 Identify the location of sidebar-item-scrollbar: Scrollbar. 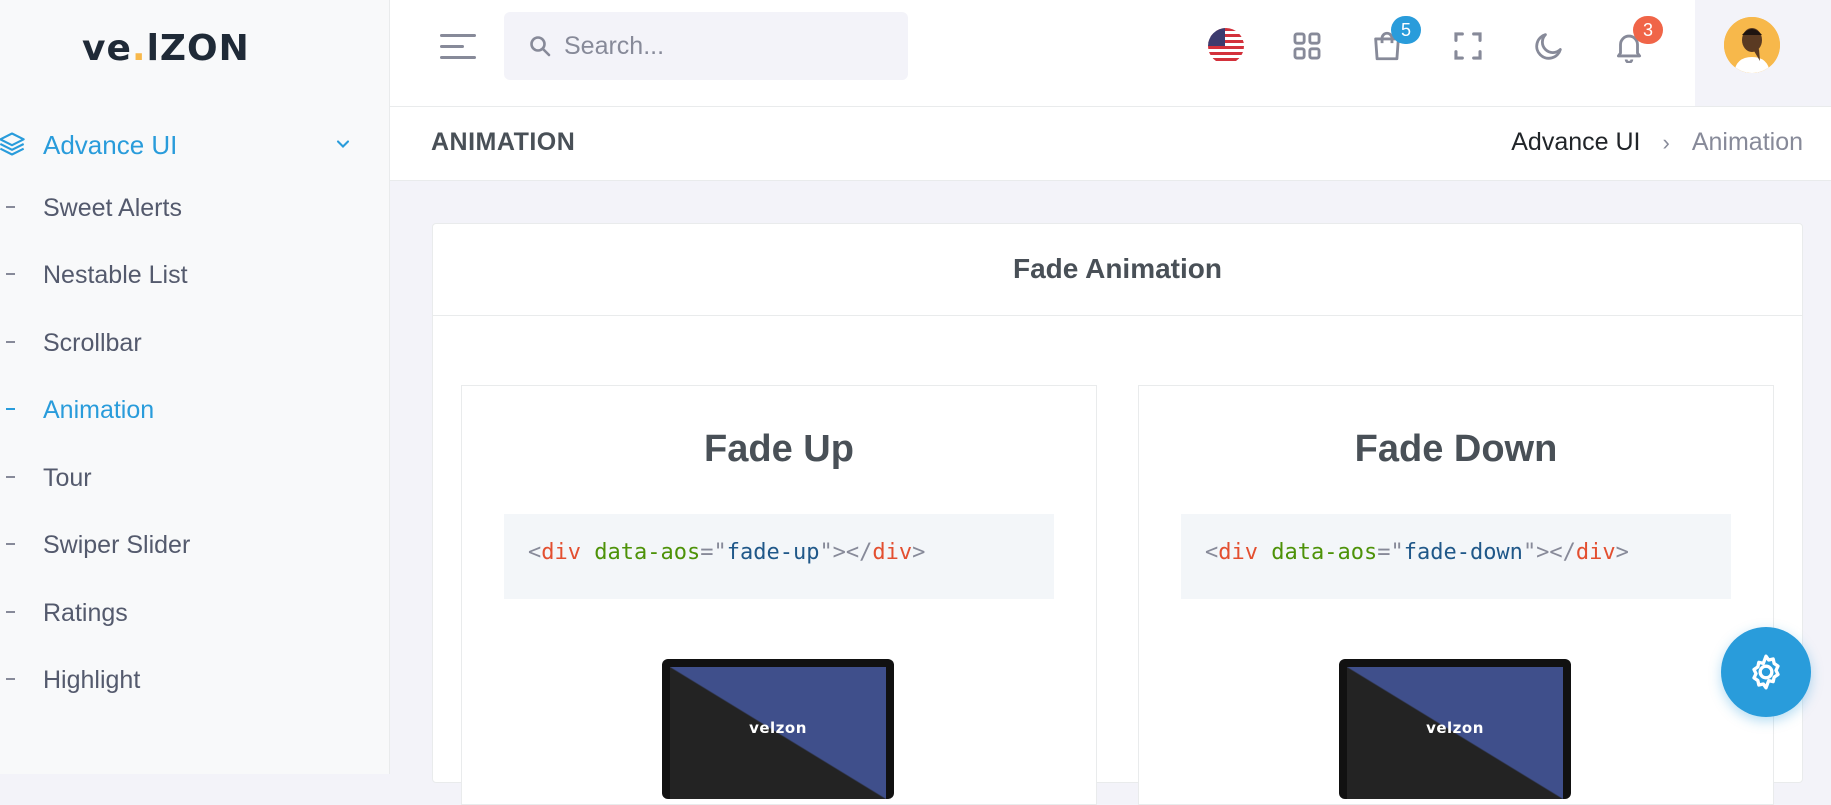
(195, 342).